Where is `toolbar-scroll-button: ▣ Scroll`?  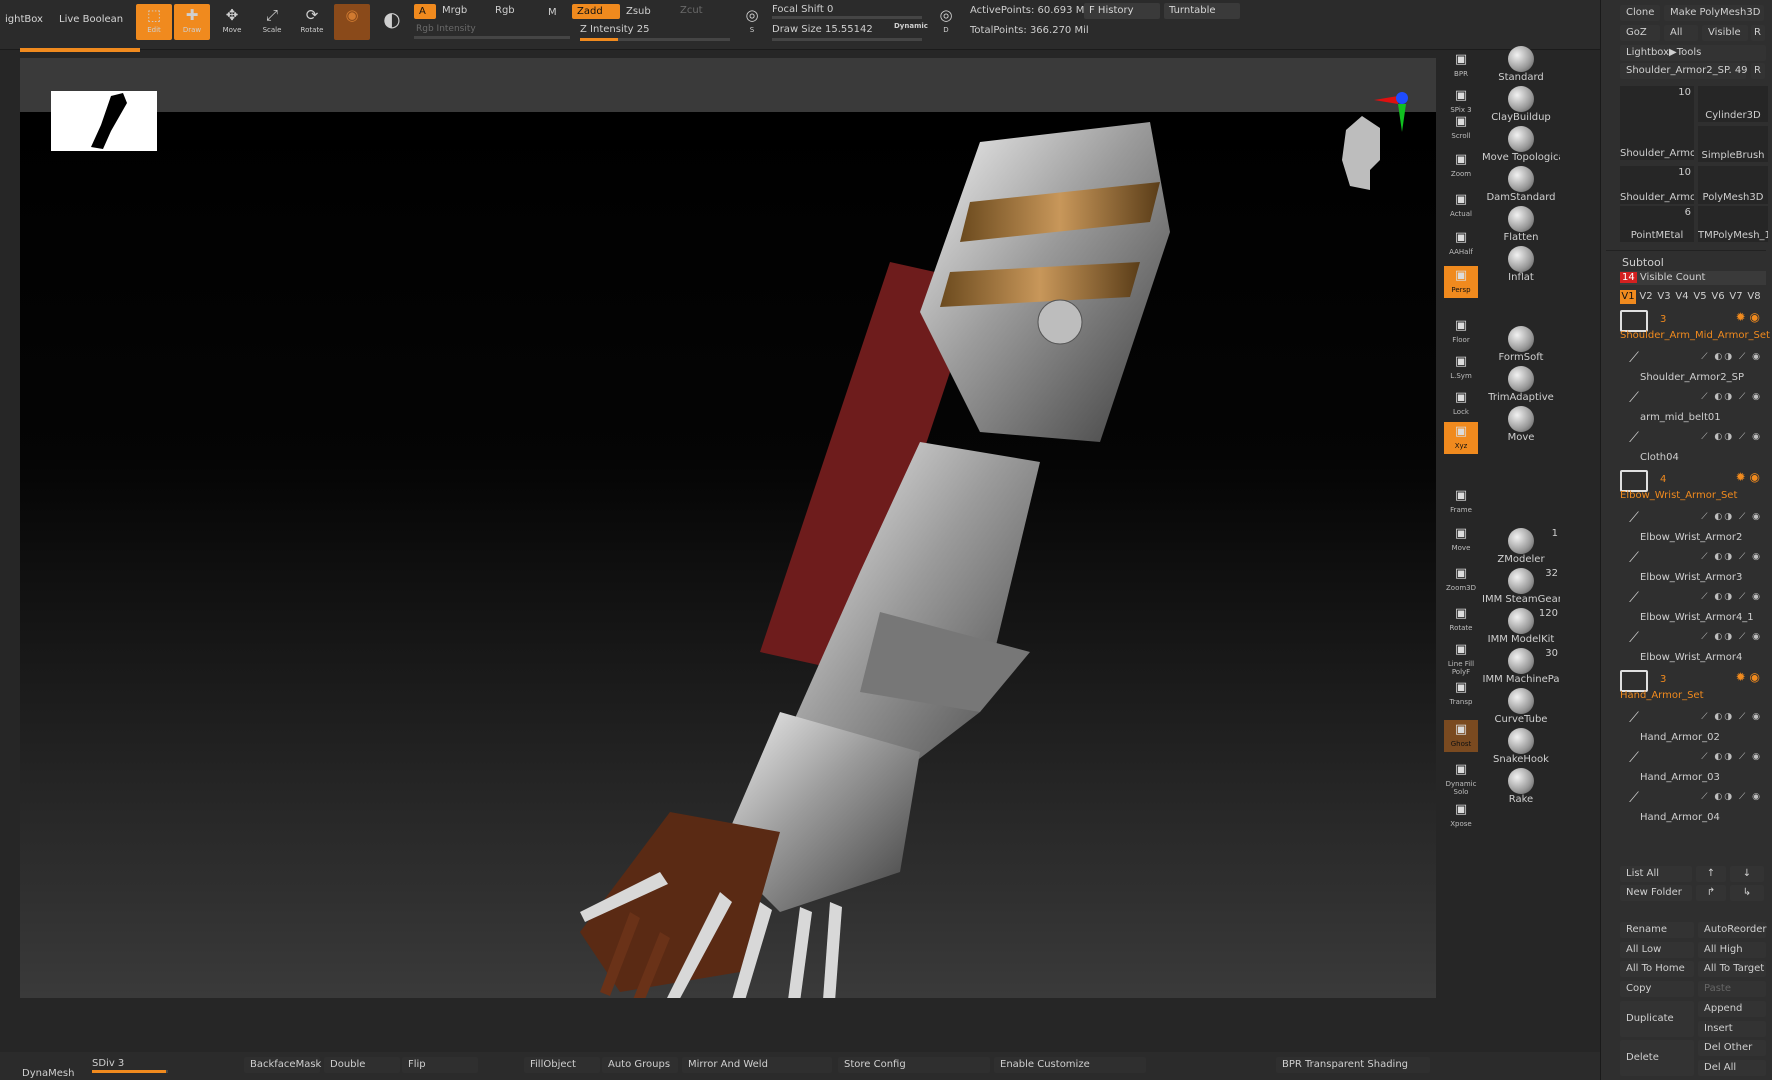 toolbar-scroll-button: ▣ Scroll is located at coordinates (1461, 128).